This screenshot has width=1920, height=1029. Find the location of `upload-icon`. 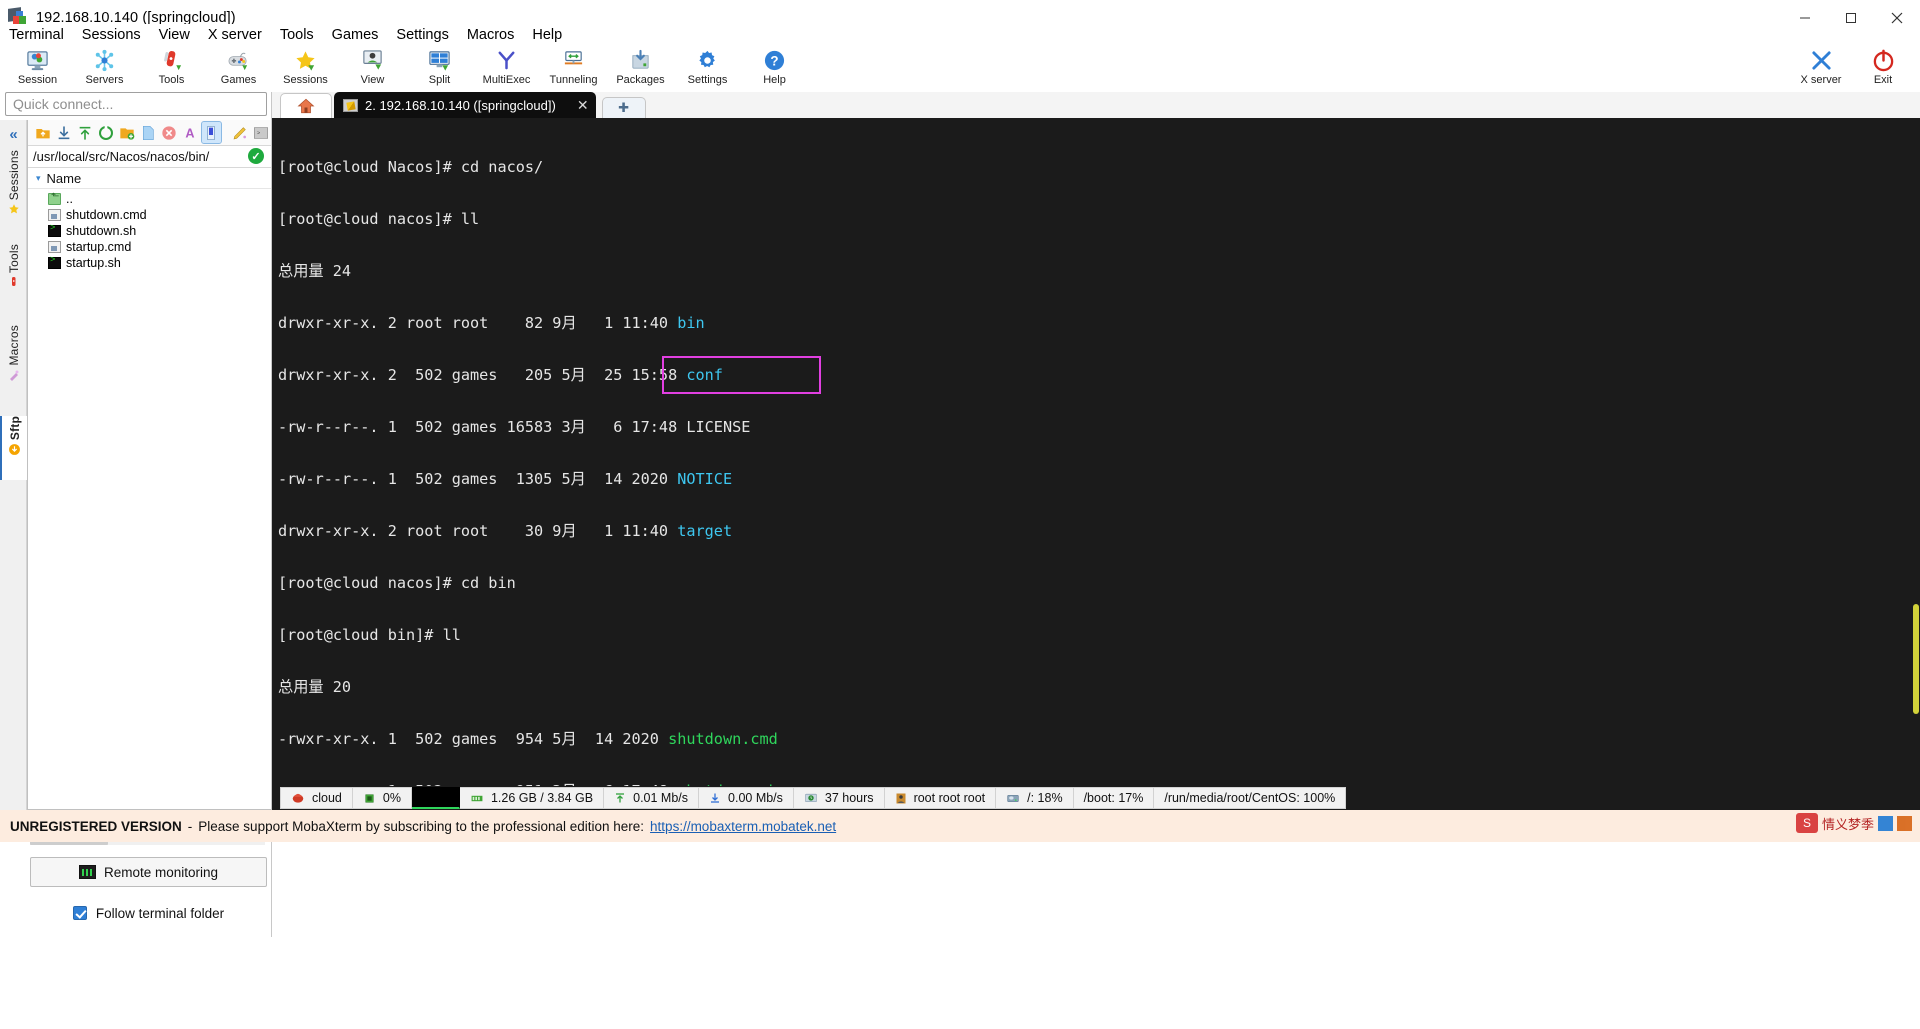

upload-icon is located at coordinates (84, 132).